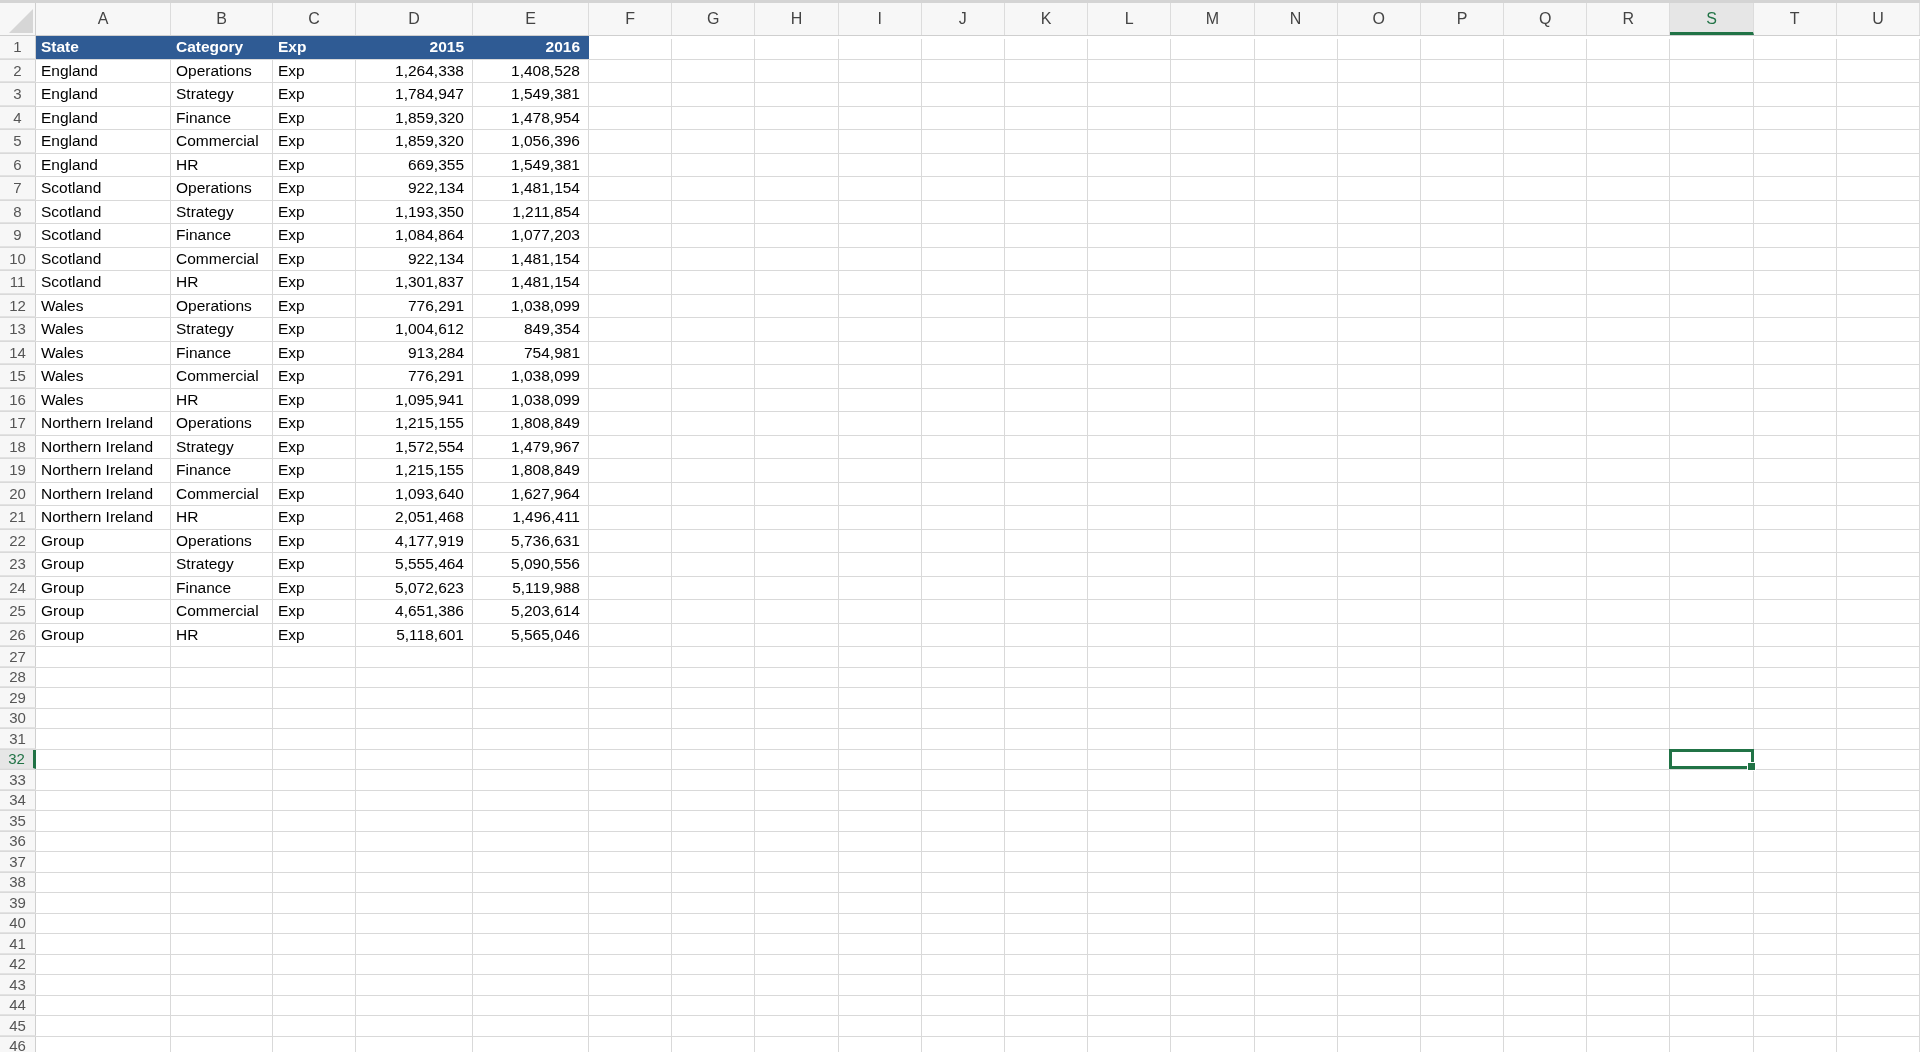 This screenshot has height=1052, width=1920. I want to click on row-number: 24, so click(18, 587).